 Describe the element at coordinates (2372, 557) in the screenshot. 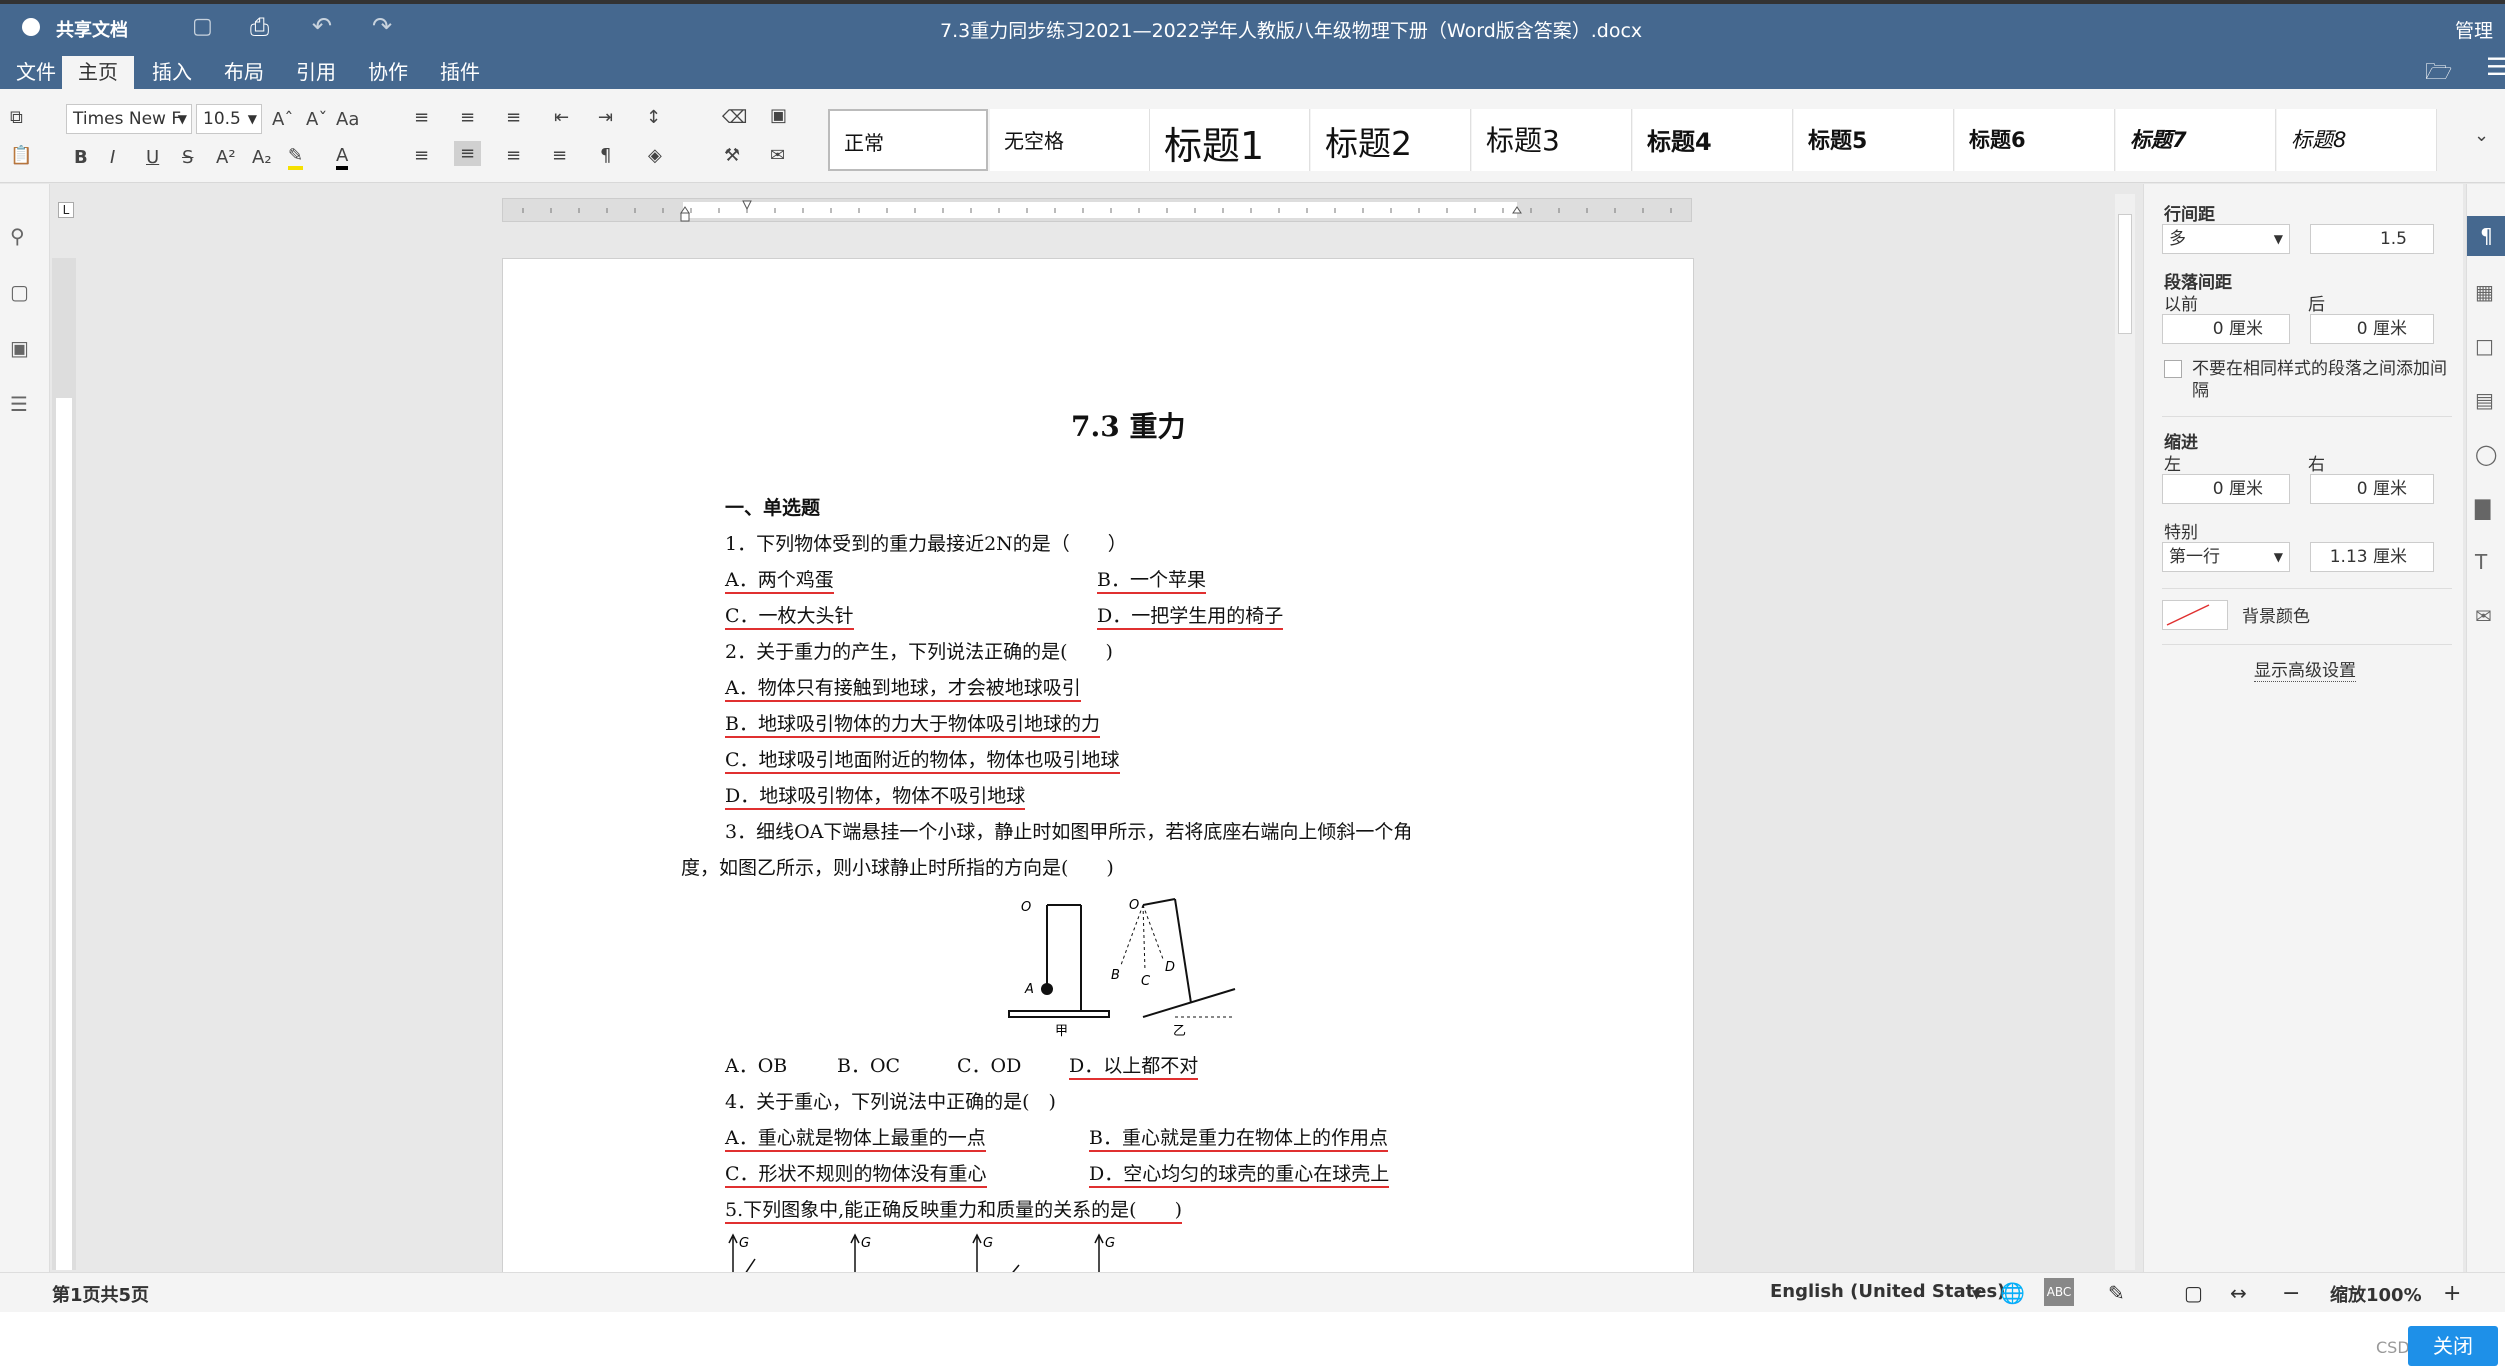

I see `special-indent-value-input: 1.13 厘米` at that location.